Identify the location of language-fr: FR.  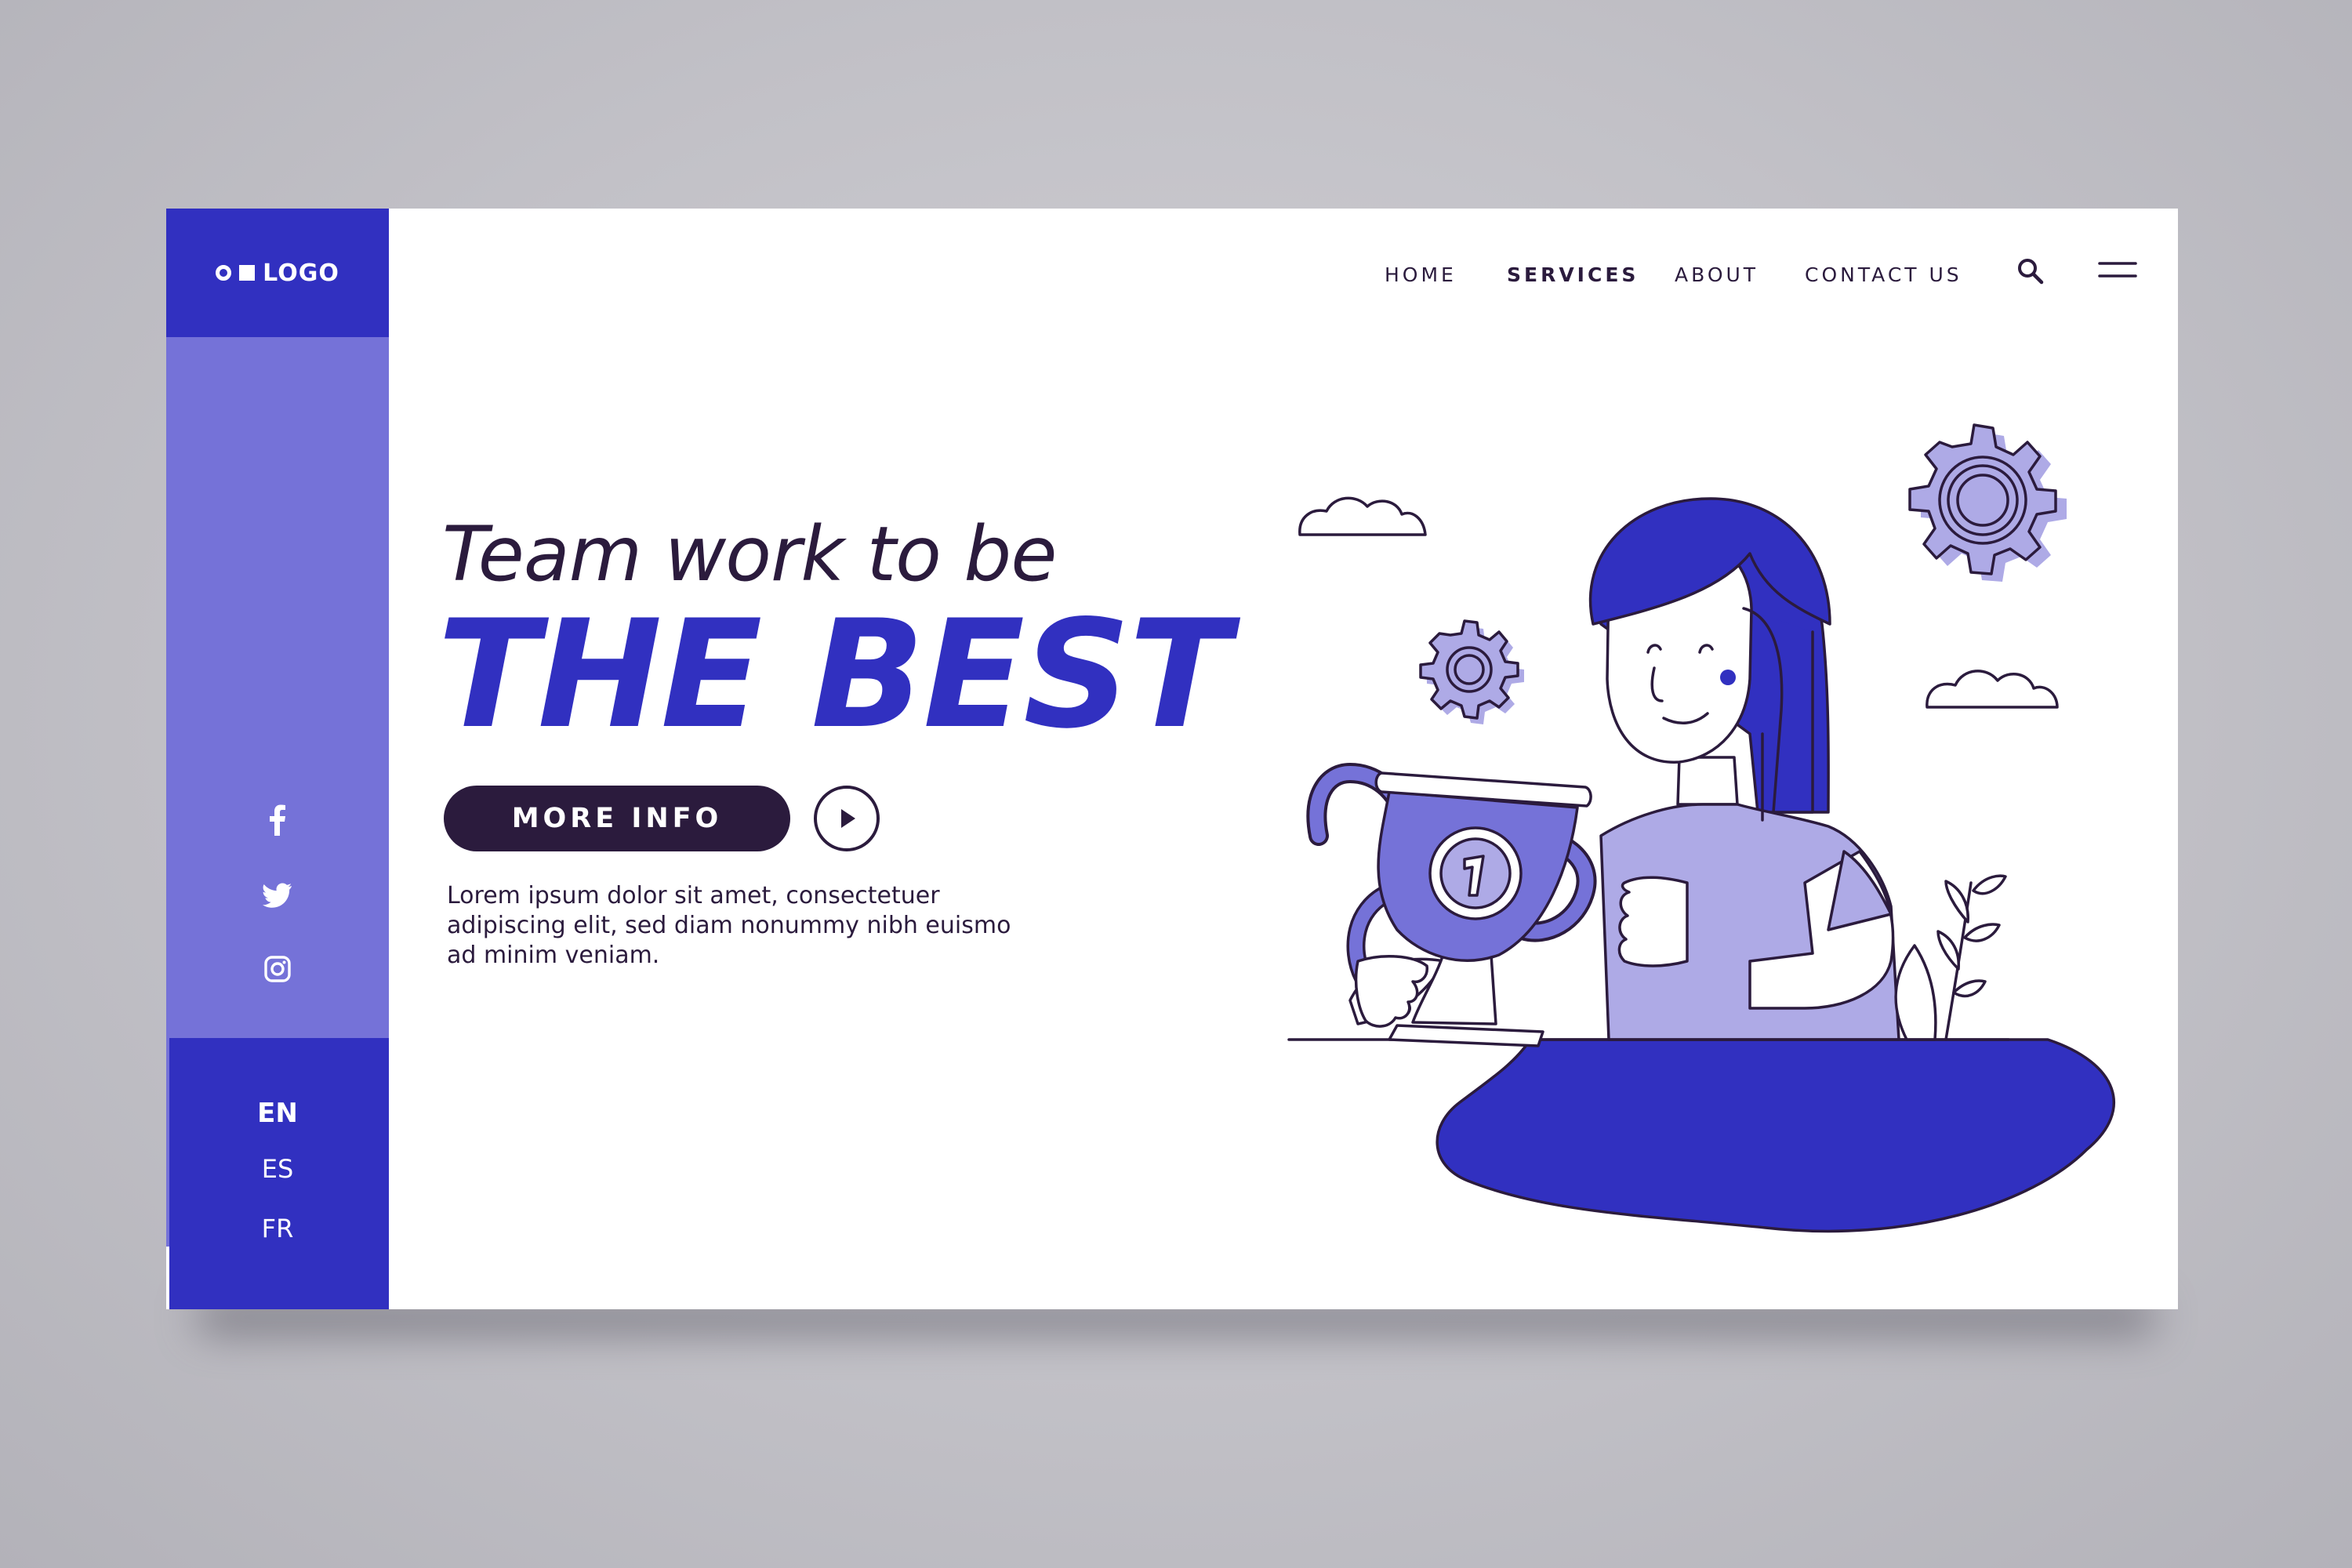
(277, 1228).